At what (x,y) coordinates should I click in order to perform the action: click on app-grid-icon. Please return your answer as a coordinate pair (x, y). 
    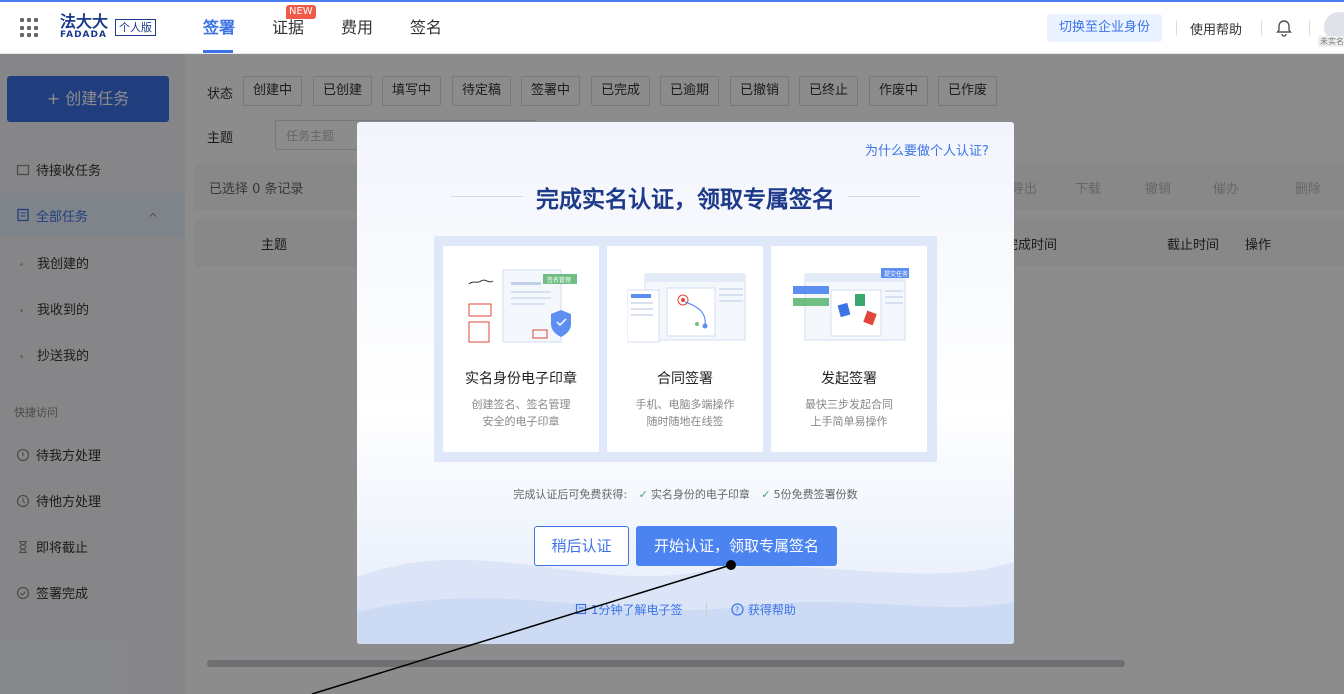
    Looking at the image, I should click on (30, 28).